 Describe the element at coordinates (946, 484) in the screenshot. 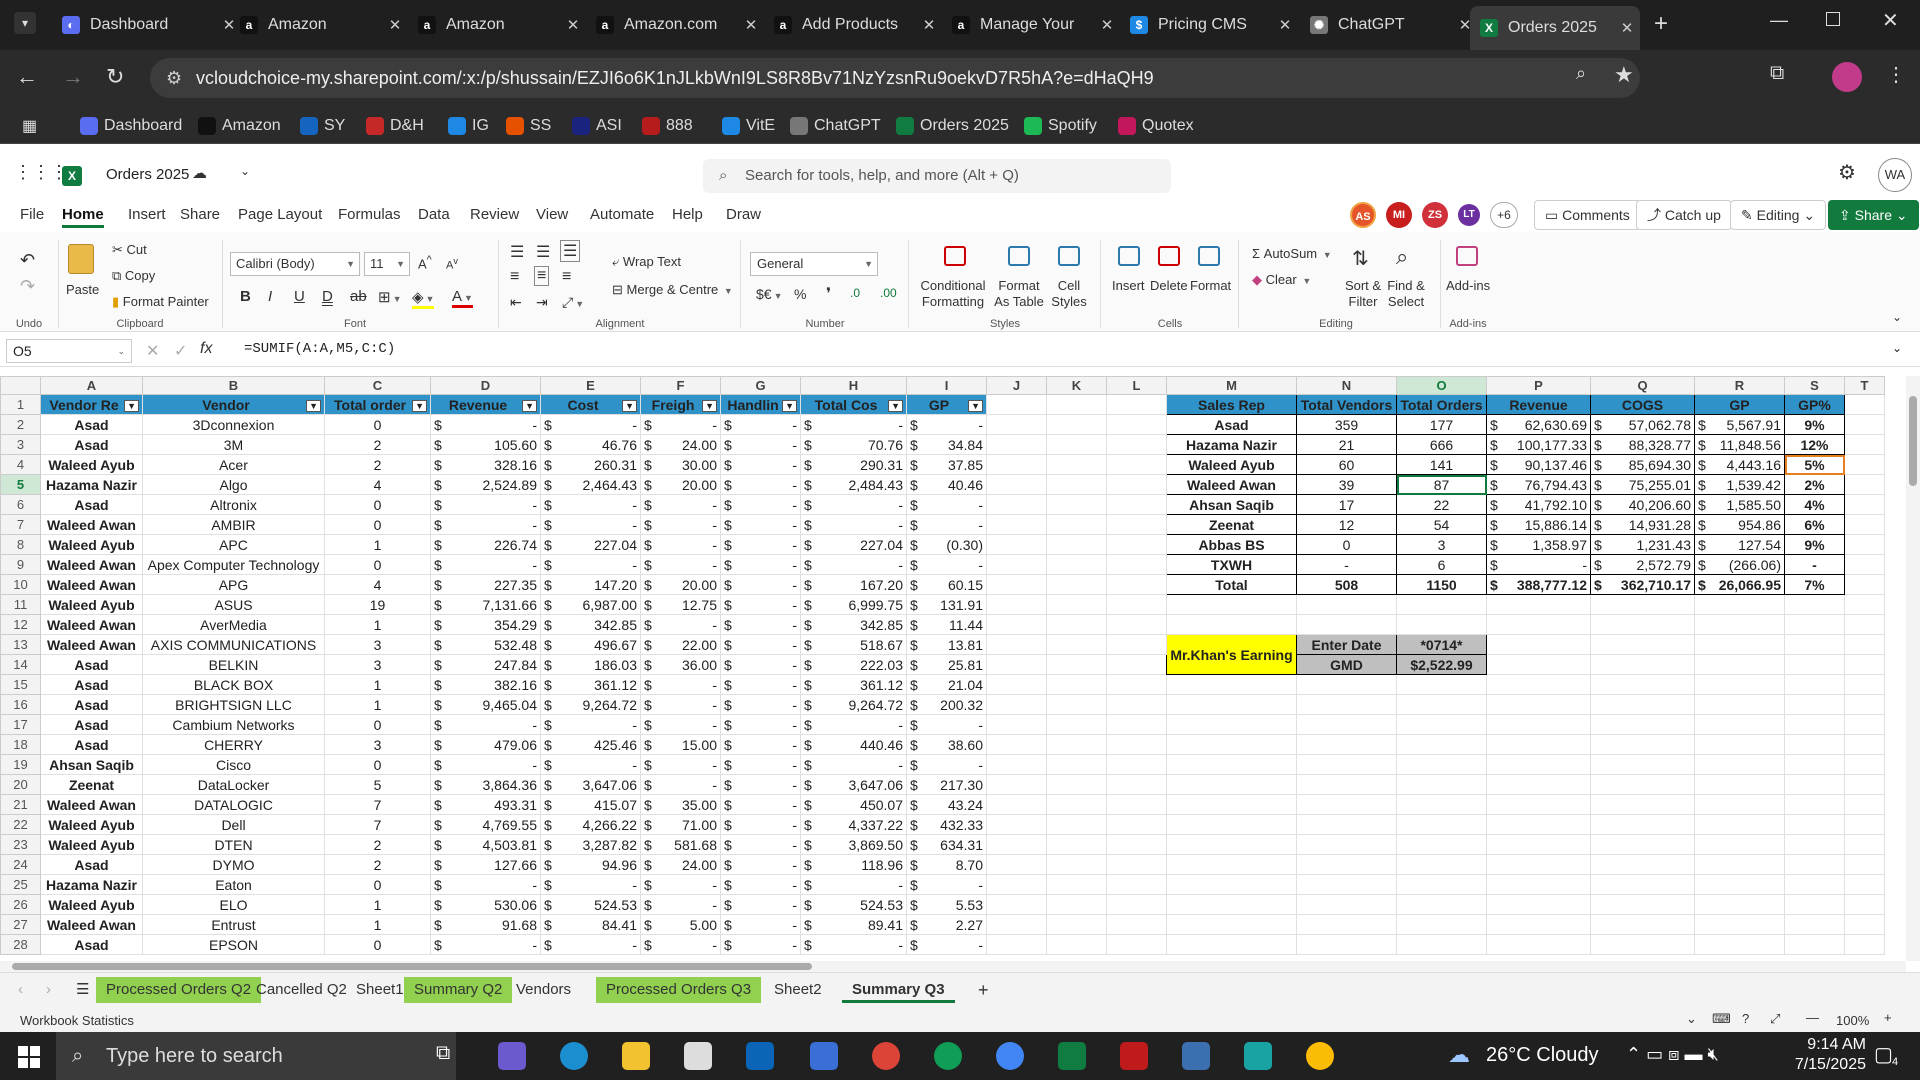

I see `amount-cell: $40.46` at that location.